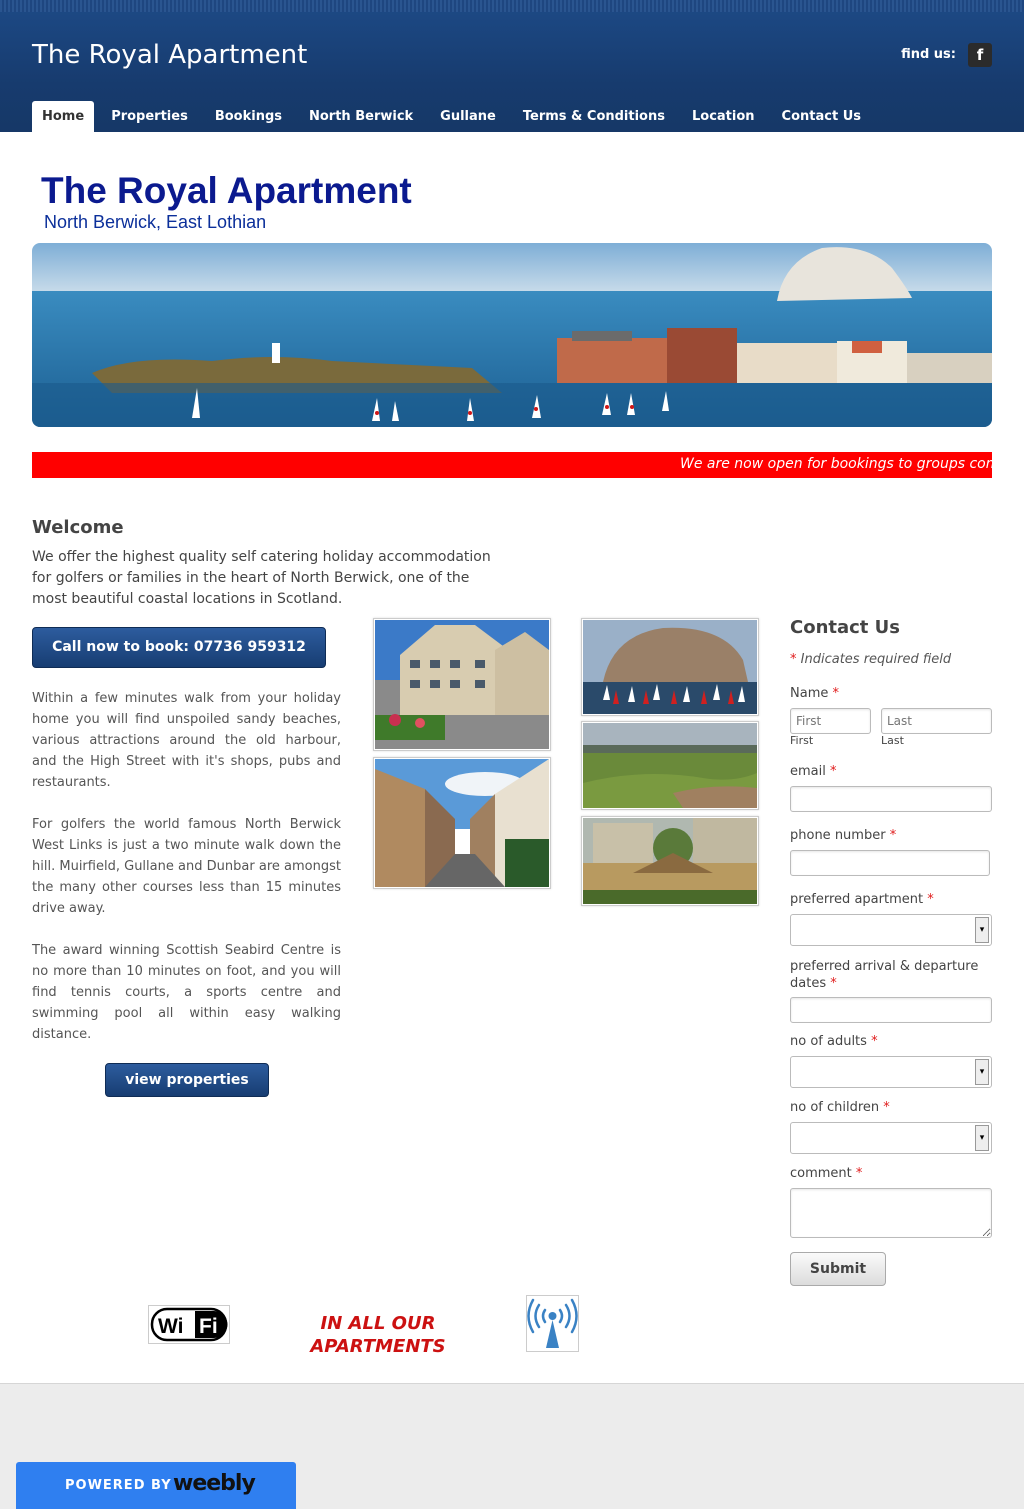 The width and height of the screenshot is (1024, 1509). Describe the element at coordinates (78, 527) in the screenshot. I see `welcome-heading: Welcome` at that location.